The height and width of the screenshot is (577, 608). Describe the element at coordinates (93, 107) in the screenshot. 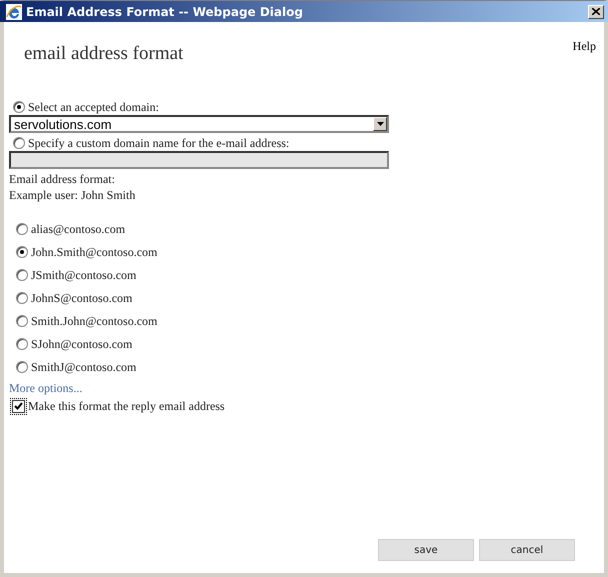

I see `radio-label: Select an accepted domain:` at that location.